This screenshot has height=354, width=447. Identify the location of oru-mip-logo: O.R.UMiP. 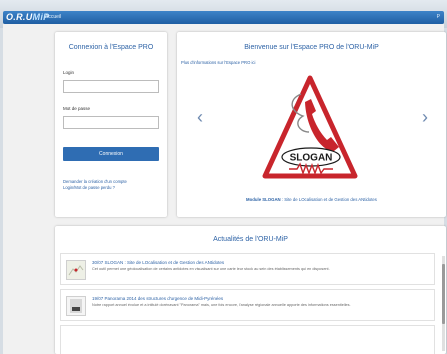
(27, 17).